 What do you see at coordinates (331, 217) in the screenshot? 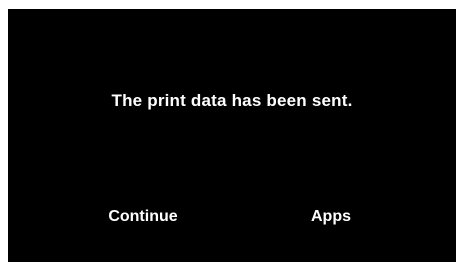
I see `apps-button: Apps` at bounding box center [331, 217].